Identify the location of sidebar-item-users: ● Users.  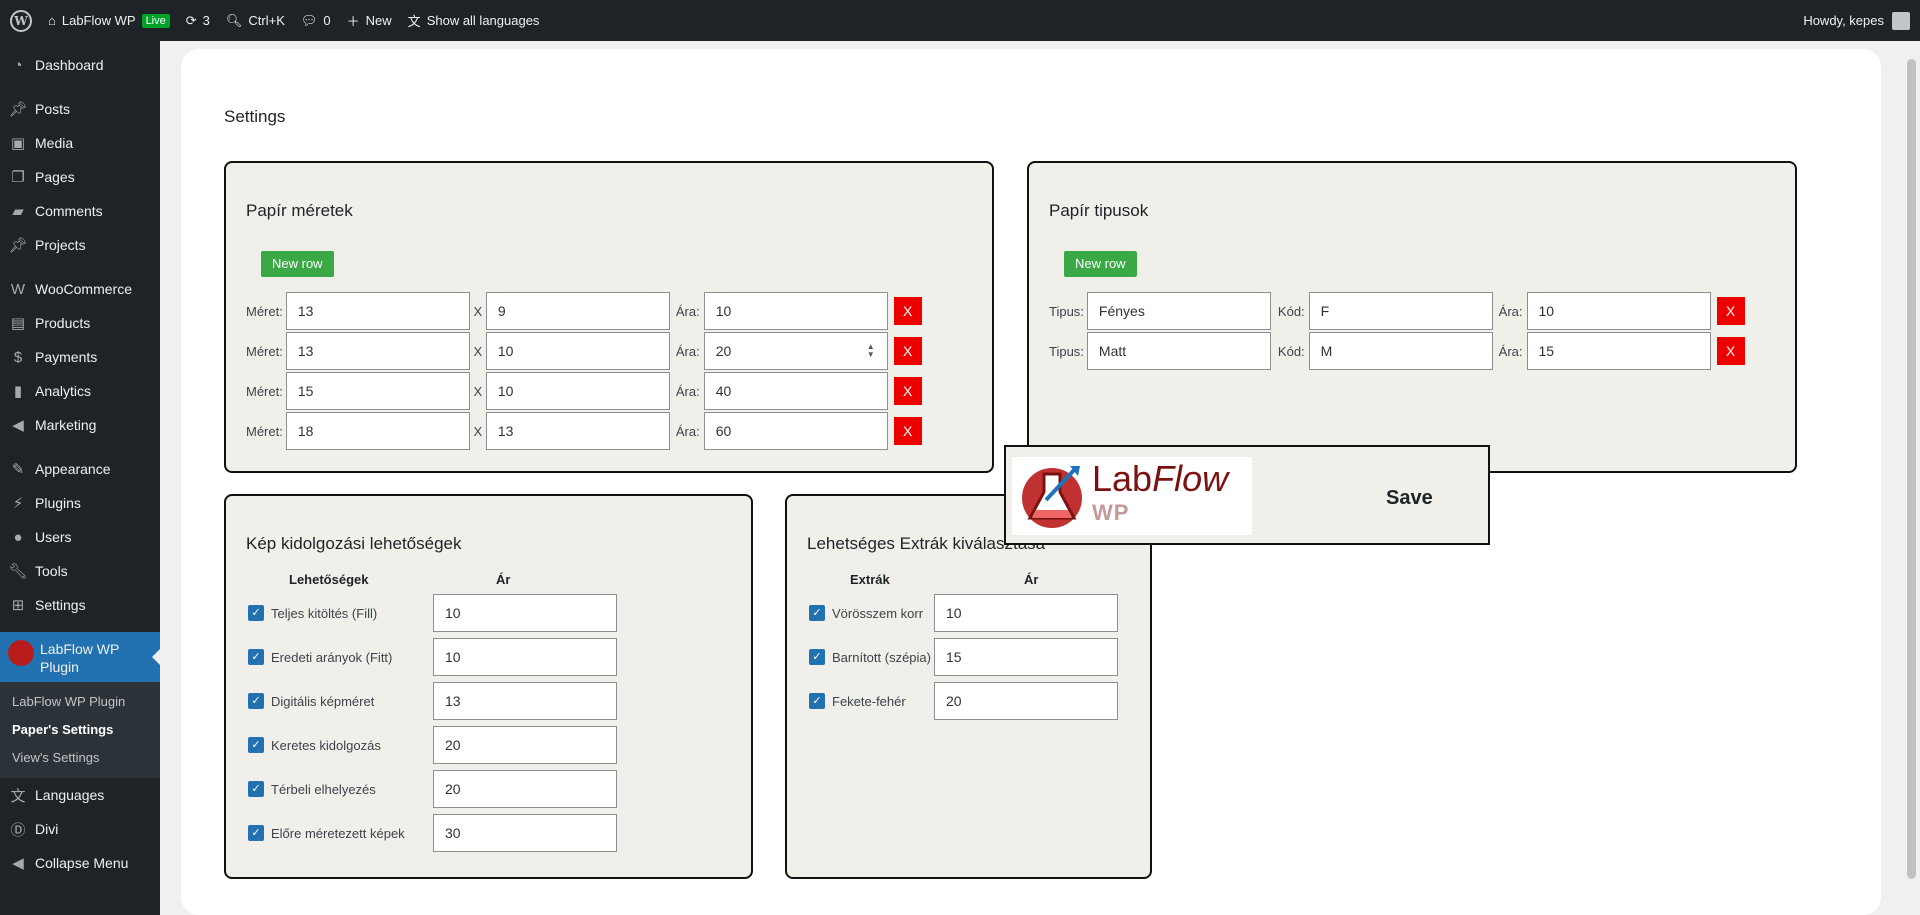
(80, 537).